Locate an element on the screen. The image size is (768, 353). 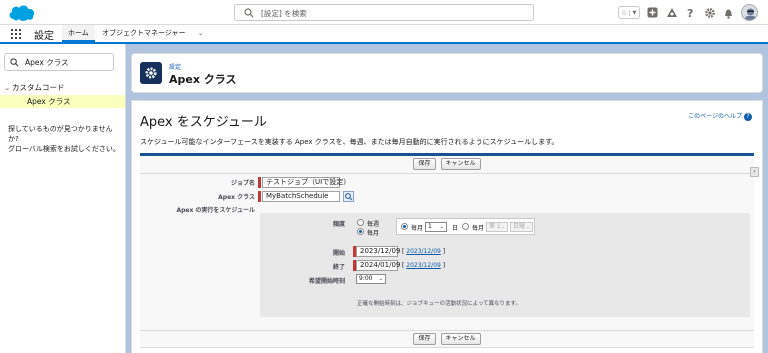
tab-home: ホーム is located at coordinates (78, 33).